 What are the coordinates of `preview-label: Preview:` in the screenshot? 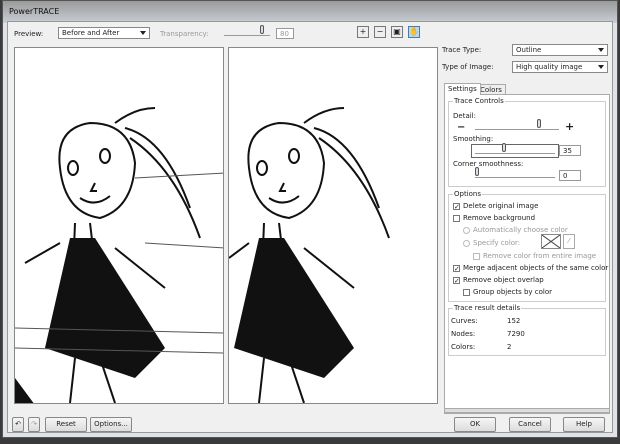 It's located at (29, 34).